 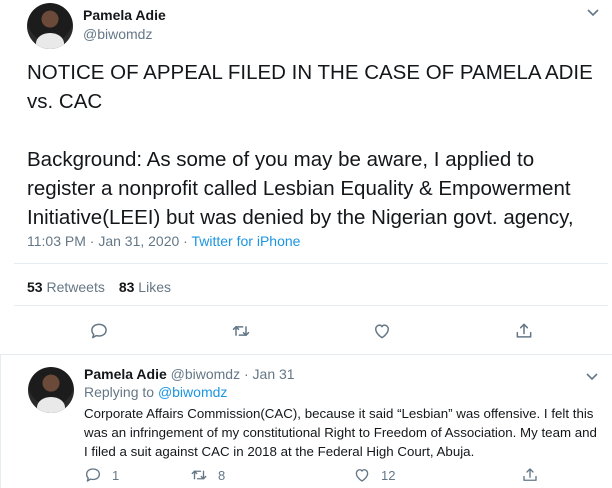 I want to click on retweet-button, so click(x=241, y=331).